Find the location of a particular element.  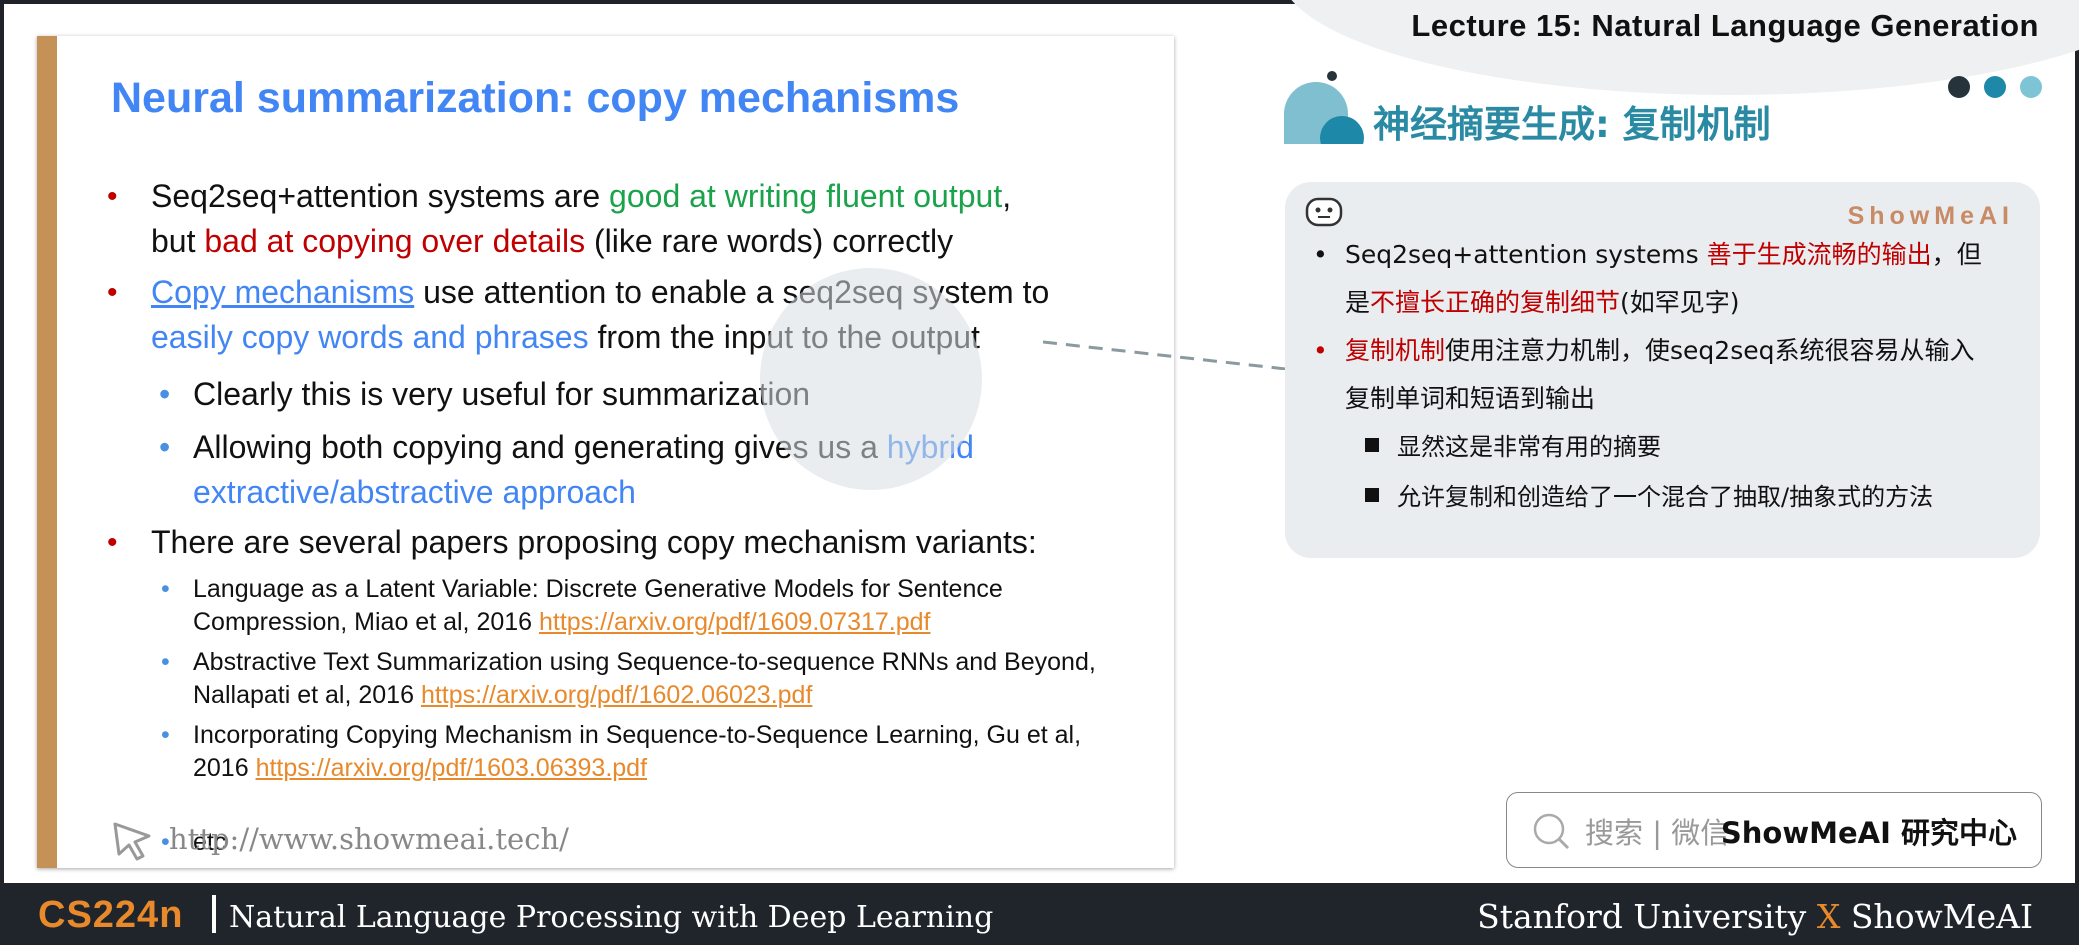

cursor-icon is located at coordinates (132, 841).